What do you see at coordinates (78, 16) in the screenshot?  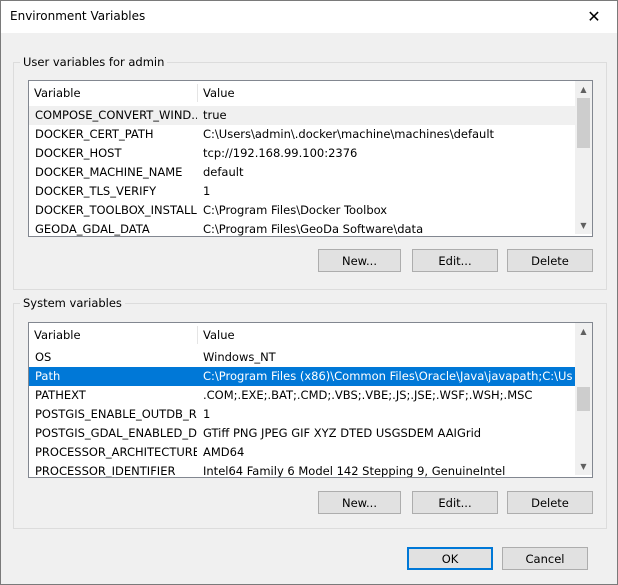 I see `window-title: Environment Variables` at bounding box center [78, 16].